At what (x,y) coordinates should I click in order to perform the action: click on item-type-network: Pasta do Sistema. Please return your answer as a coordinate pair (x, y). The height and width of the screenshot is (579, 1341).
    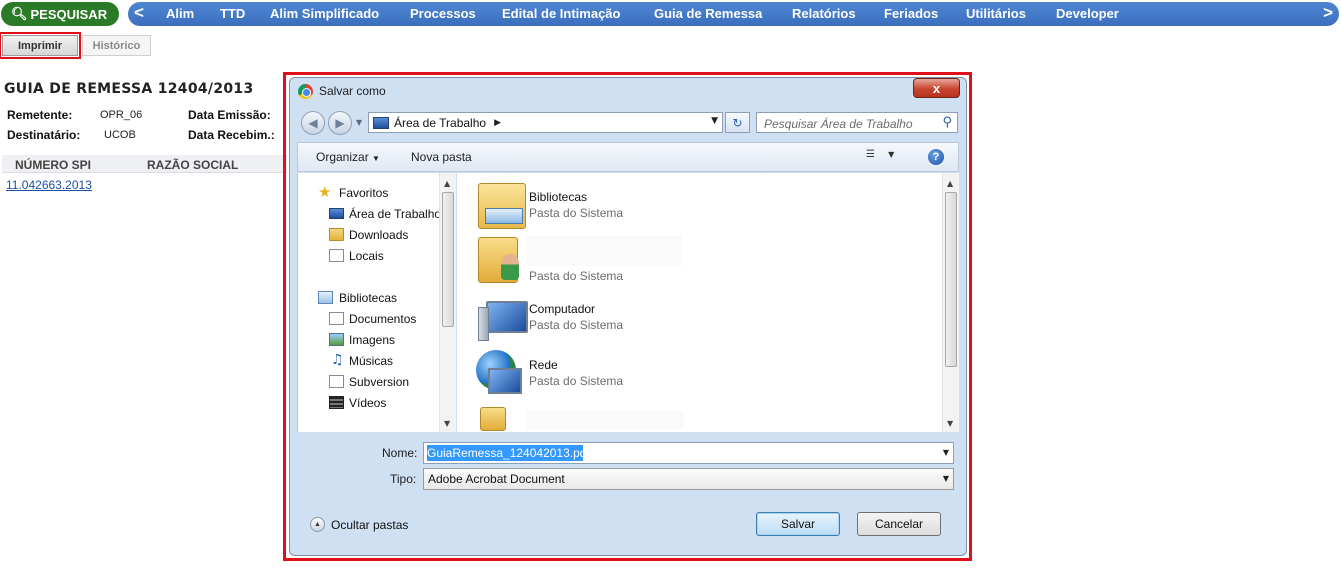
    Looking at the image, I should click on (576, 381).